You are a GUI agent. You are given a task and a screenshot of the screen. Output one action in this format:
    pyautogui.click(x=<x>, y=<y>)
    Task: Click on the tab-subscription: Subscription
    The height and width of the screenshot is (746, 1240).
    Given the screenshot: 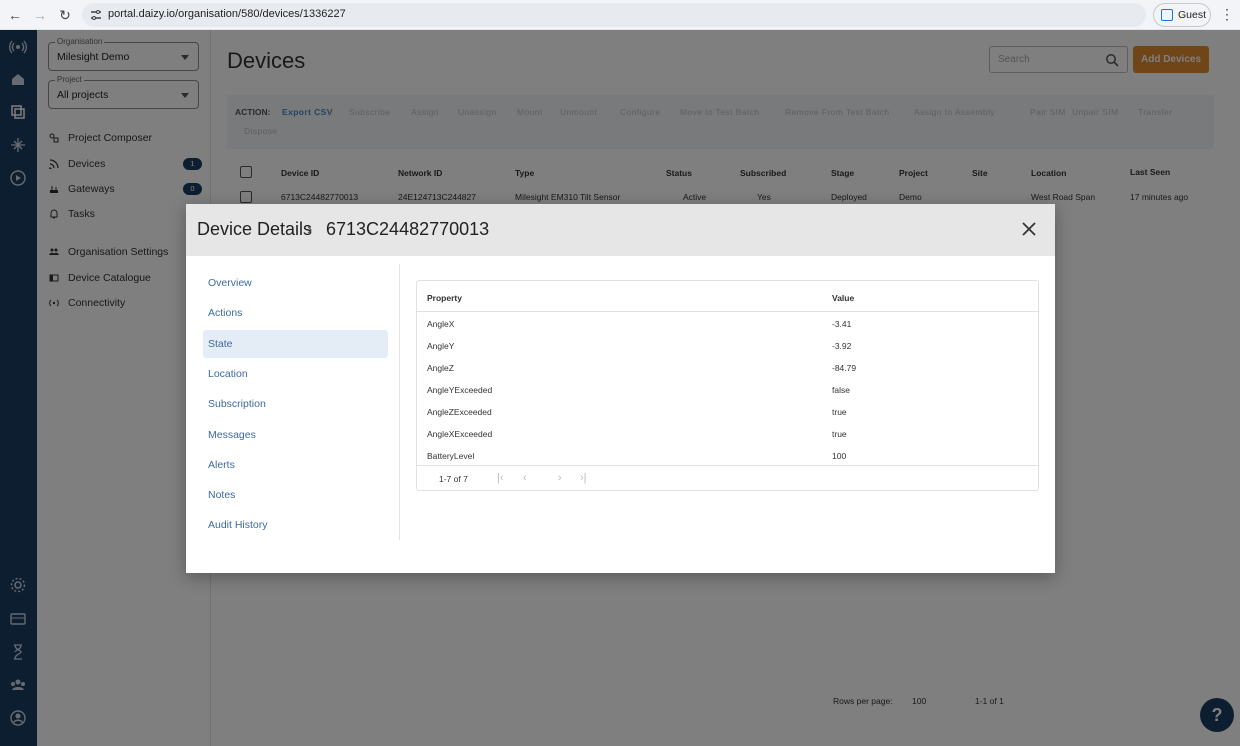 What is the action you would take?
    pyautogui.click(x=295, y=404)
    